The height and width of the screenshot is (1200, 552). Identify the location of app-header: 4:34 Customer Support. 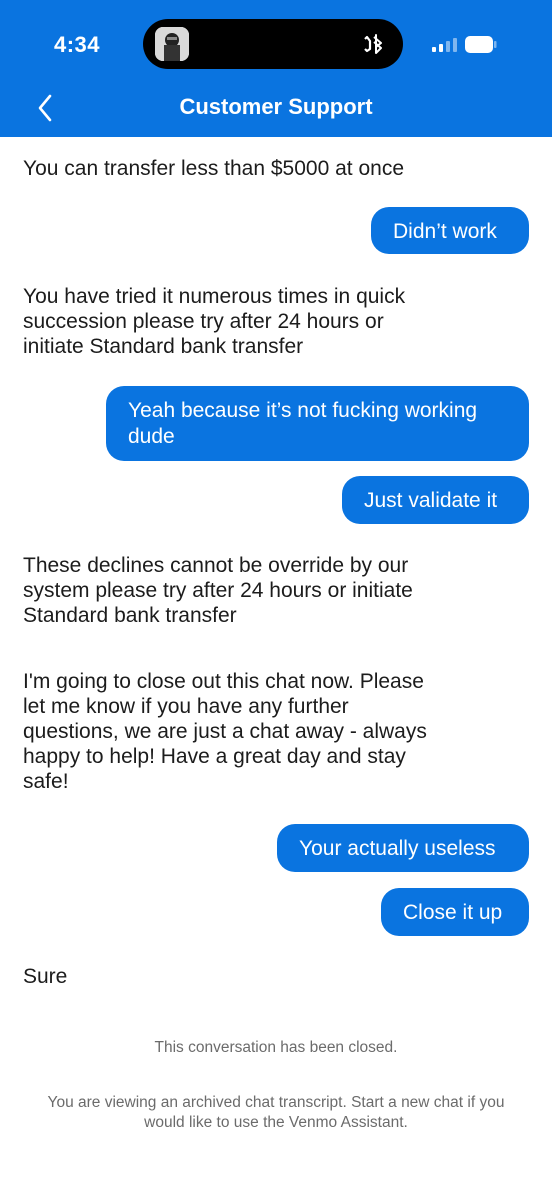
(276, 68).